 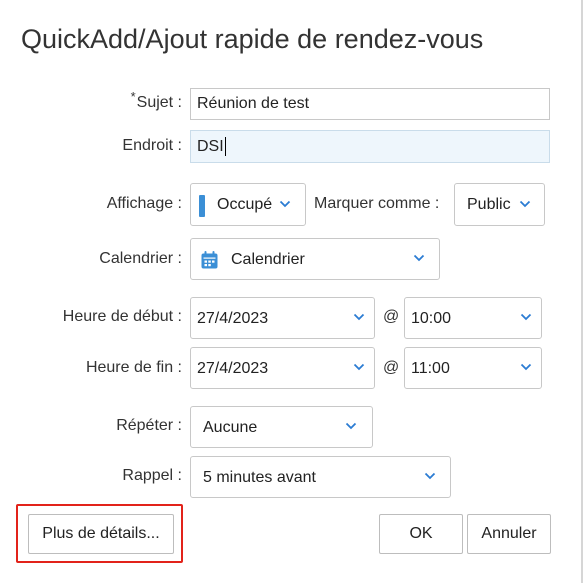 What do you see at coordinates (259, 477) in the screenshot?
I see `reminder-value: 5 minutes avant` at bounding box center [259, 477].